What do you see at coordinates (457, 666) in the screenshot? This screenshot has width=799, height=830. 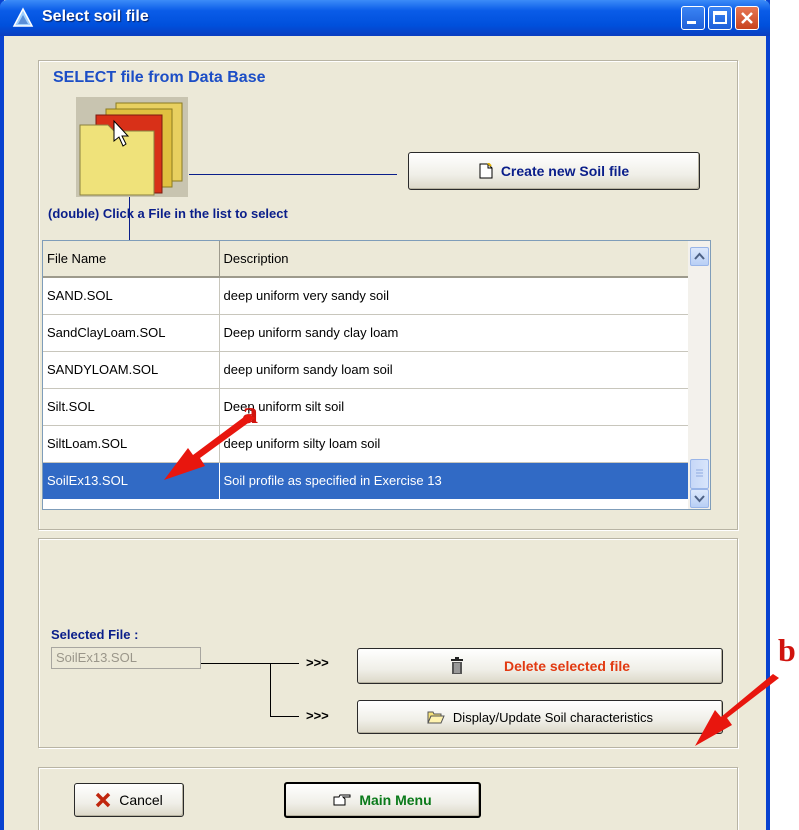 I see `trash-icon` at bounding box center [457, 666].